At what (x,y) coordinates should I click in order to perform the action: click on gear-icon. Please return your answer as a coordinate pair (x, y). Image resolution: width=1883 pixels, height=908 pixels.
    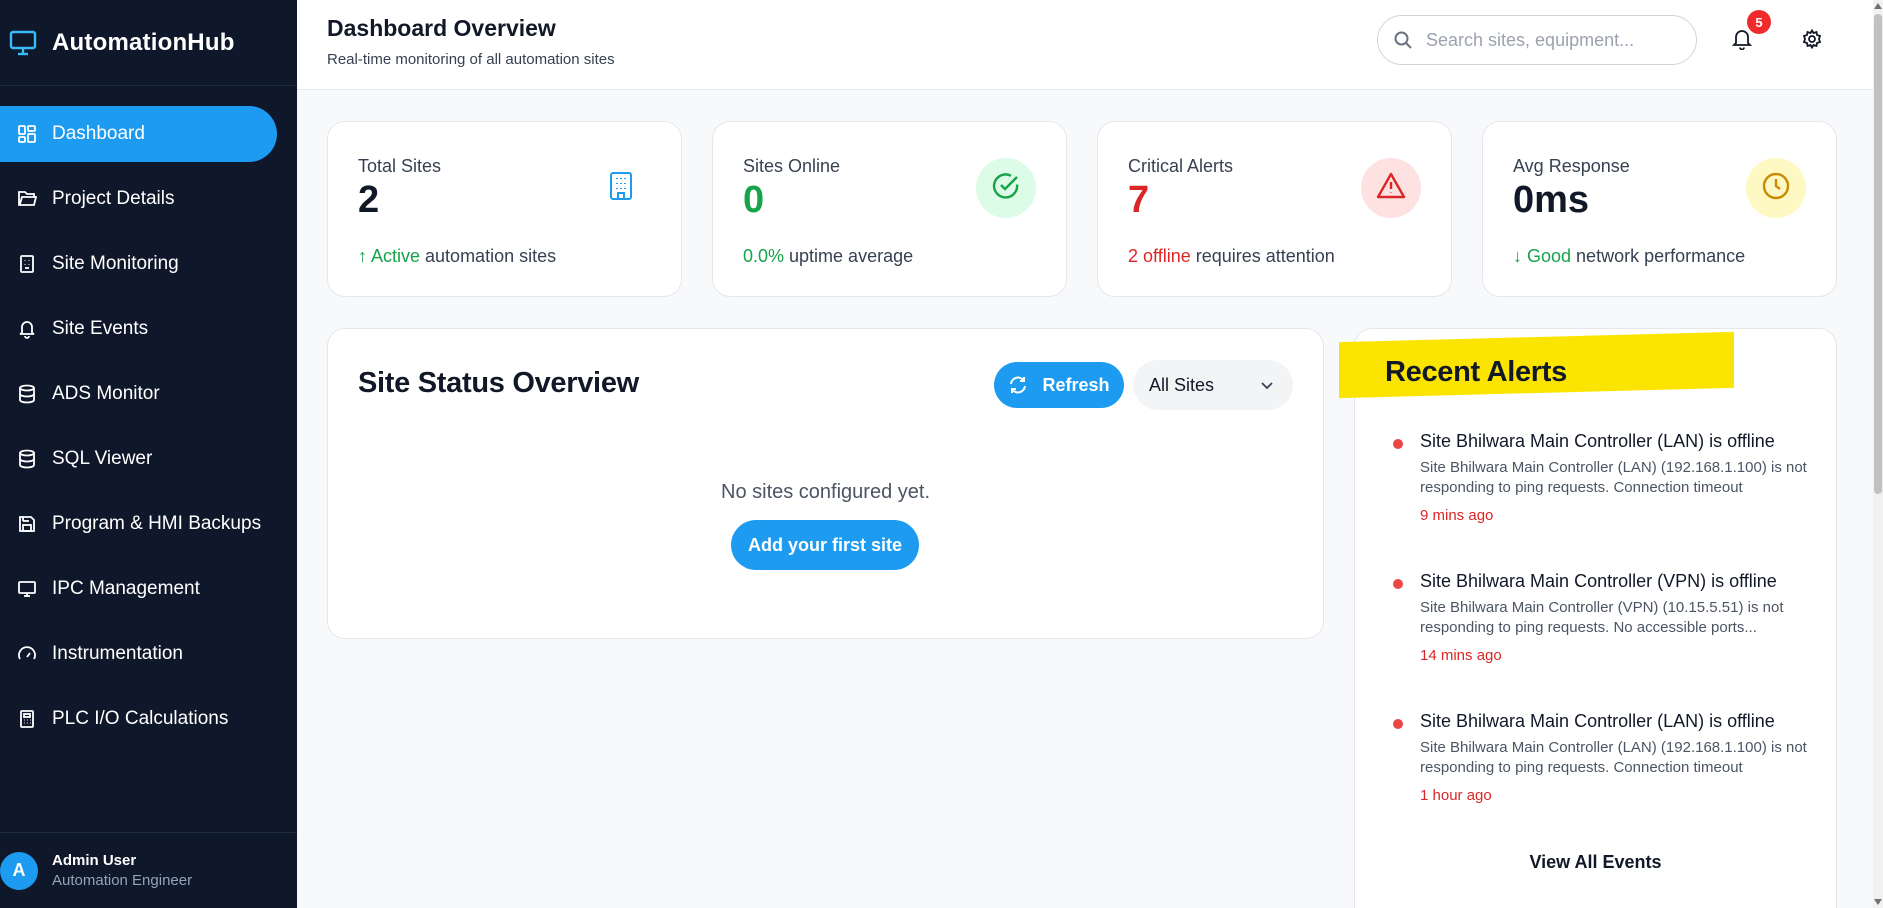
    Looking at the image, I should click on (1812, 41).